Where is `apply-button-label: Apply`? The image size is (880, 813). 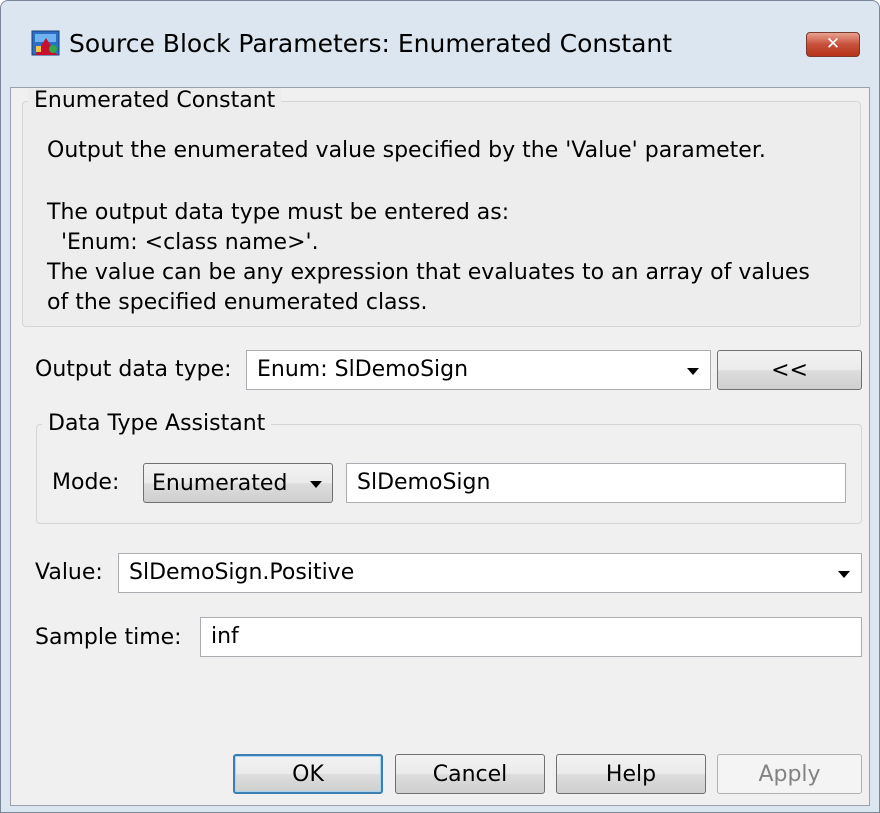
apply-button-label: Apply is located at coordinates (789, 774).